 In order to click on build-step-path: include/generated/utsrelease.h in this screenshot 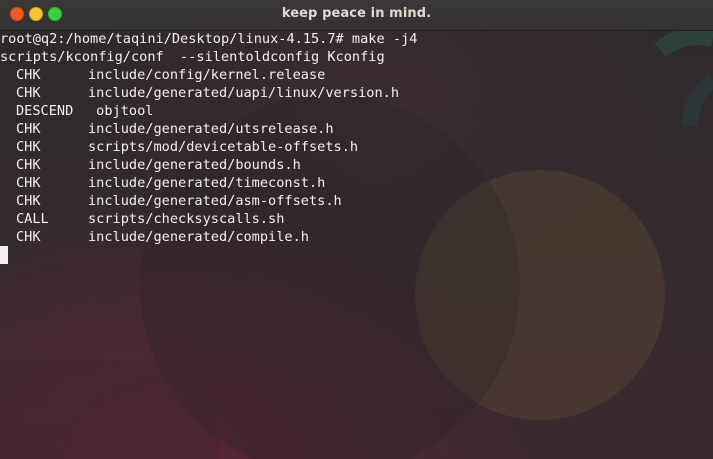, I will do `click(211, 129)`.